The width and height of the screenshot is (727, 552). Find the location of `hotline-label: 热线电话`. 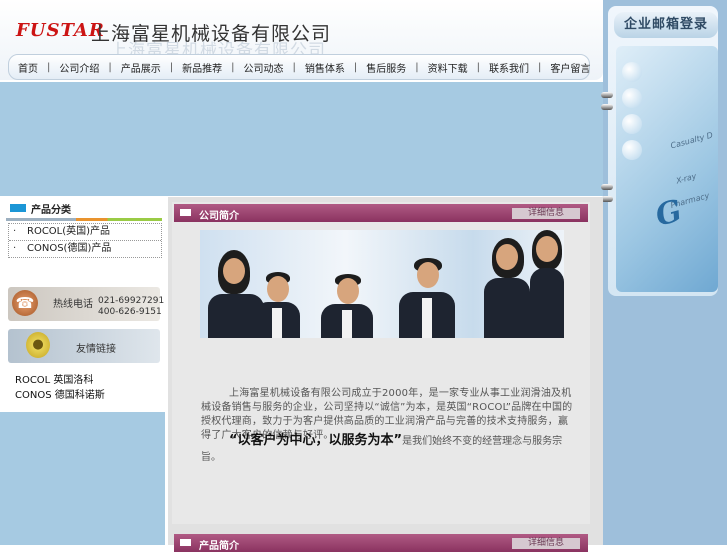

hotline-label: 热线电话 is located at coordinates (73, 304).